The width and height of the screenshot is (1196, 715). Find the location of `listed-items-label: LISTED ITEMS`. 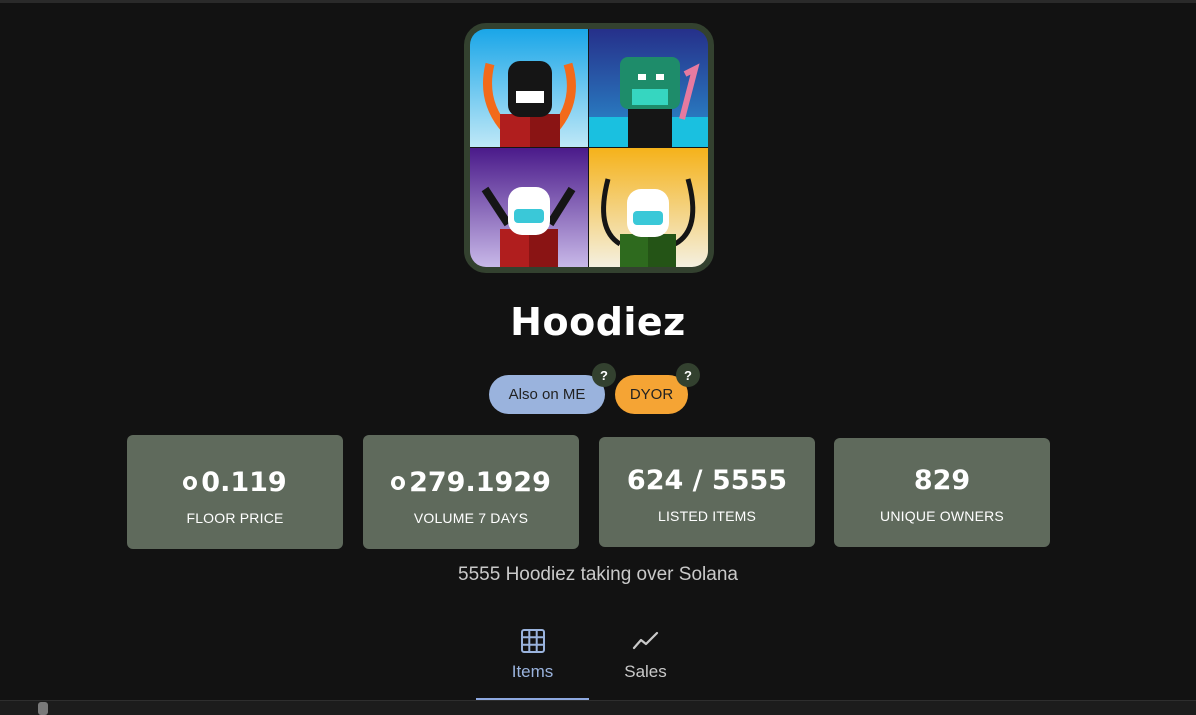

listed-items-label: LISTED ITEMS is located at coordinates (707, 516).